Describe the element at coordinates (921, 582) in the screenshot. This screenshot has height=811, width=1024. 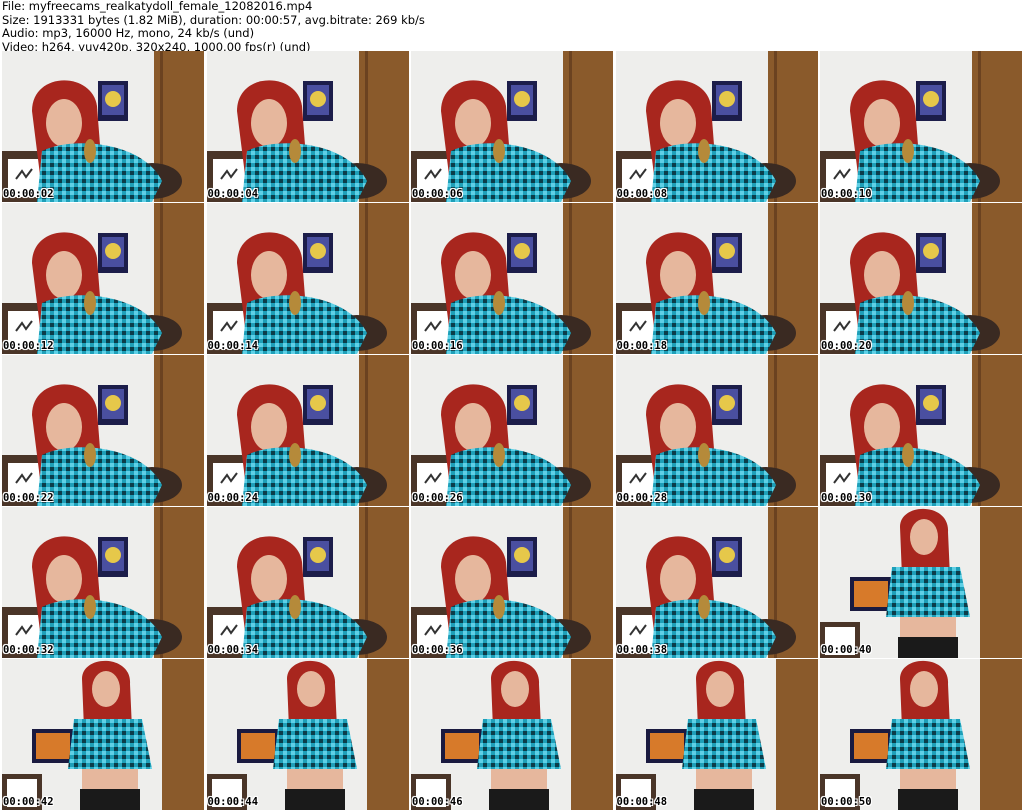
I see `video-thumbnail: 00:00:40` at that location.